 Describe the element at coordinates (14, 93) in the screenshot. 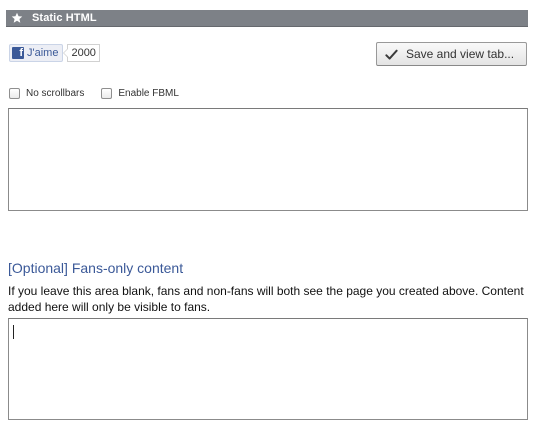

I see `no-scrollbars-checkbox` at that location.